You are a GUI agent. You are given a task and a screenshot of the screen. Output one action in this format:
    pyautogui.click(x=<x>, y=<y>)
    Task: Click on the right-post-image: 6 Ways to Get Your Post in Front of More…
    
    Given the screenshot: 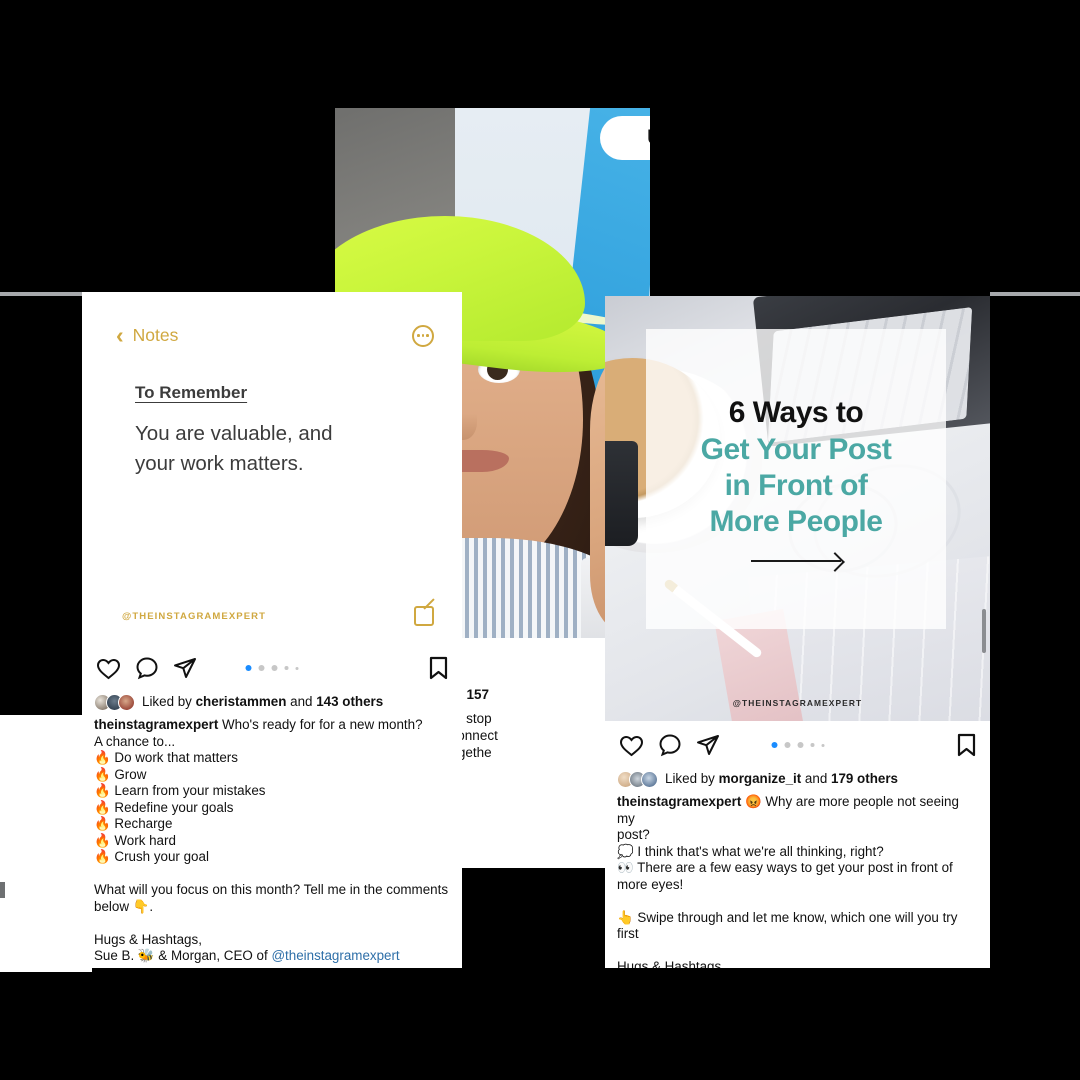 What is the action you would take?
    pyautogui.click(x=797, y=508)
    